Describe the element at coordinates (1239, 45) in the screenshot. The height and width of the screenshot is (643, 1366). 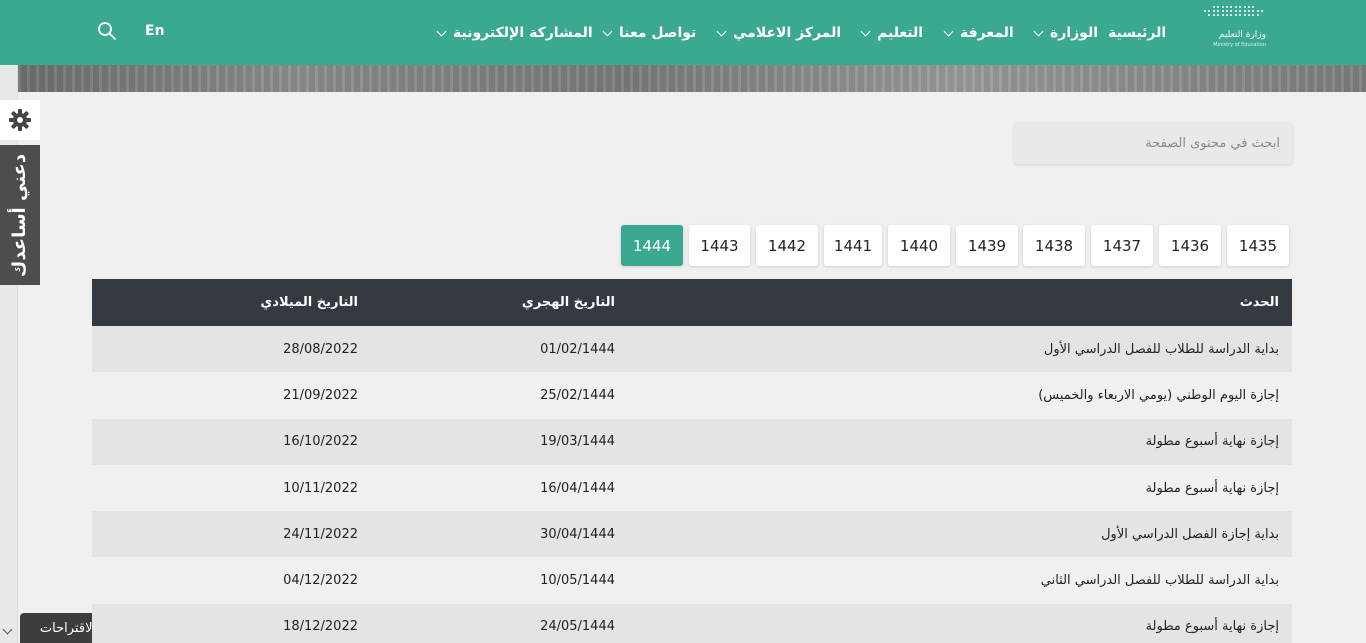
I see `logo-subtext: Ministry of Education` at that location.